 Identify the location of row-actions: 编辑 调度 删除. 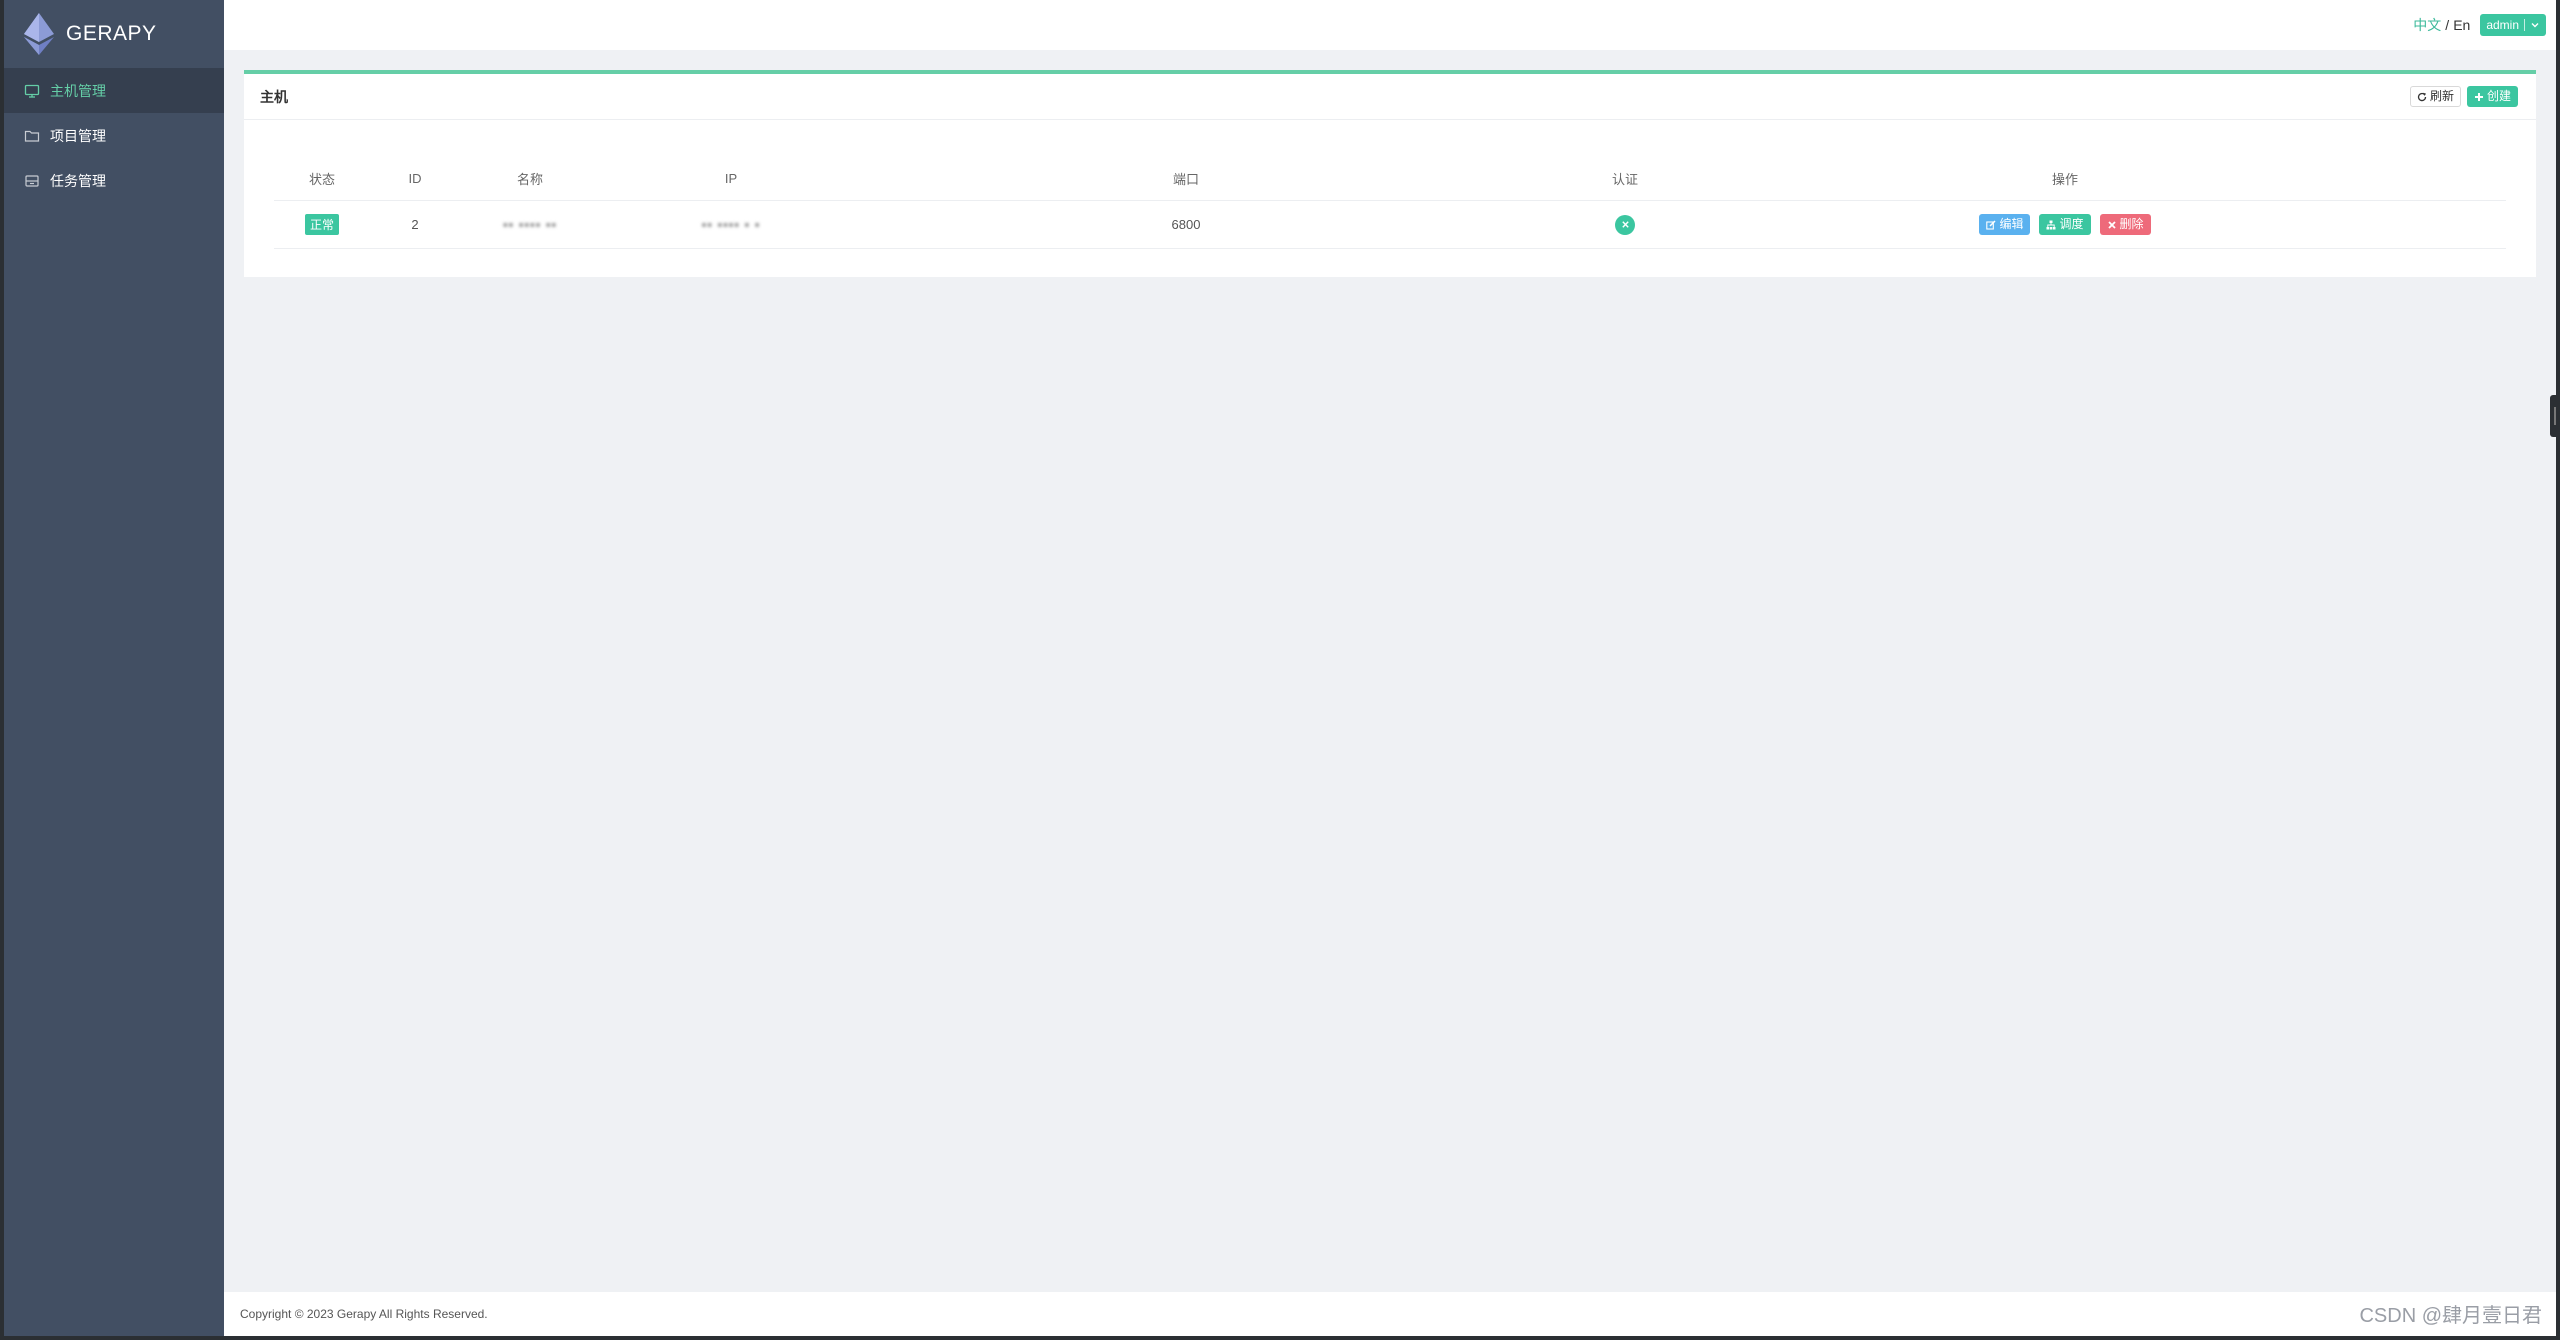
(2065, 224).